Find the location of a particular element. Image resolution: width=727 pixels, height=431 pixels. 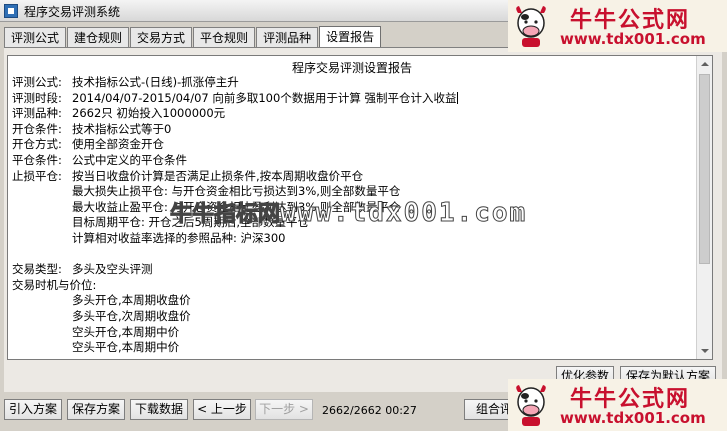

tab-test-symbols: 评测品种 is located at coordinates (287, 37).